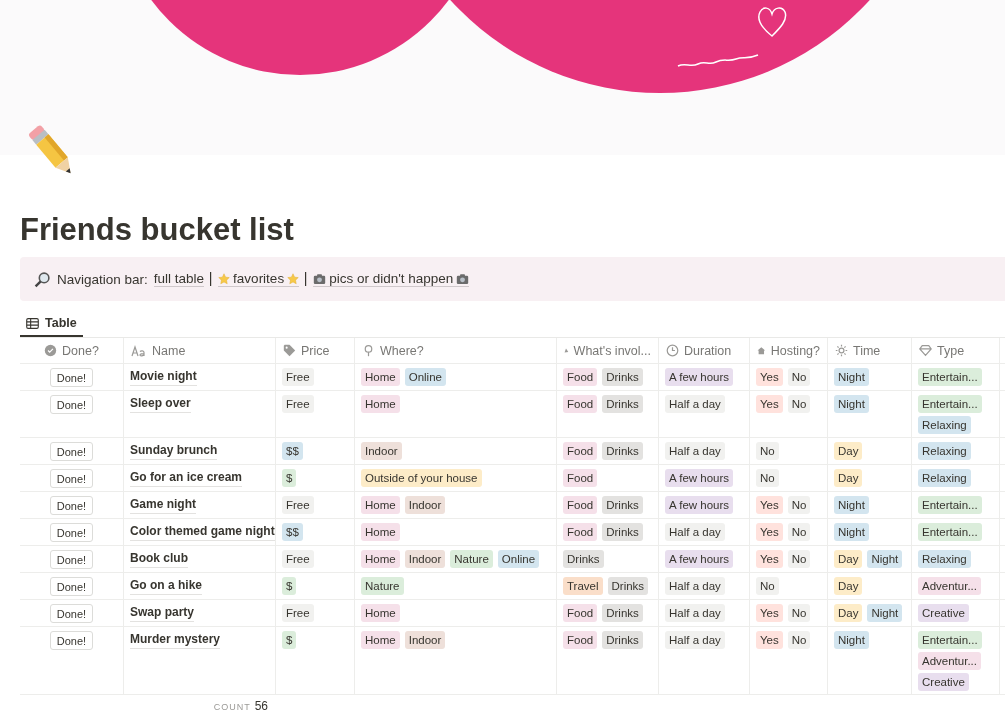 This screenshot has height=718, width=1005. Describe the element at coordinates (703, 350) in the screenshot. I see `column-header: Duration` at that location.